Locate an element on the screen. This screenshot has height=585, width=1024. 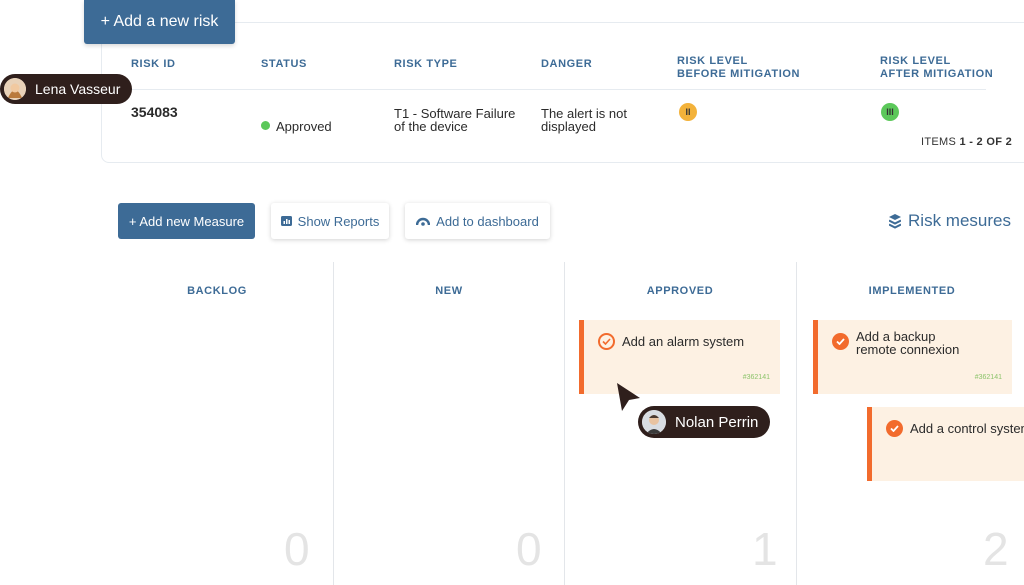
measure-card: Add an alarm system #362141 is located at coordinates (679, 357).